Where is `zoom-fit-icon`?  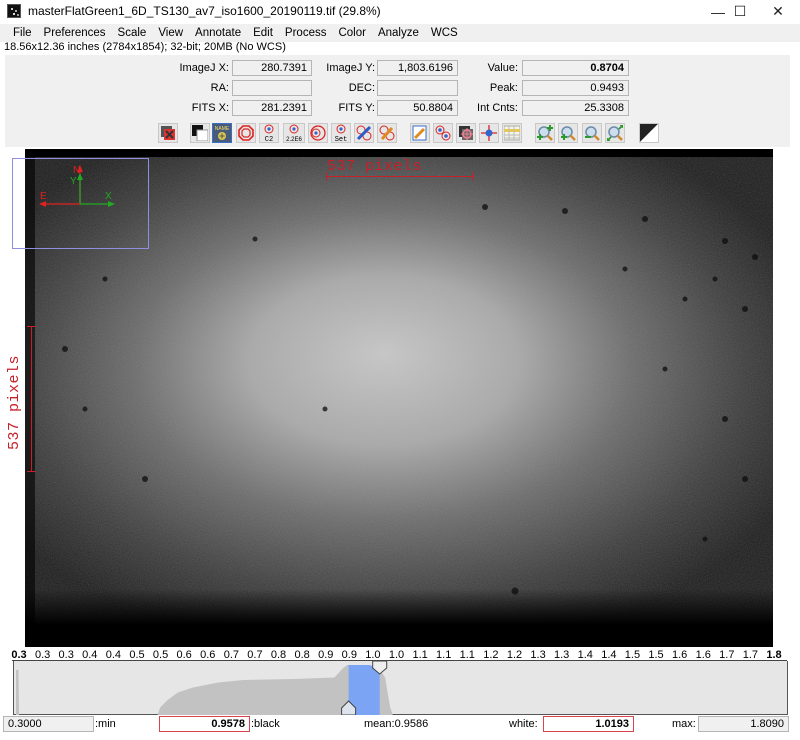 zoom-fit-icon is located at coordinates (615, 133).